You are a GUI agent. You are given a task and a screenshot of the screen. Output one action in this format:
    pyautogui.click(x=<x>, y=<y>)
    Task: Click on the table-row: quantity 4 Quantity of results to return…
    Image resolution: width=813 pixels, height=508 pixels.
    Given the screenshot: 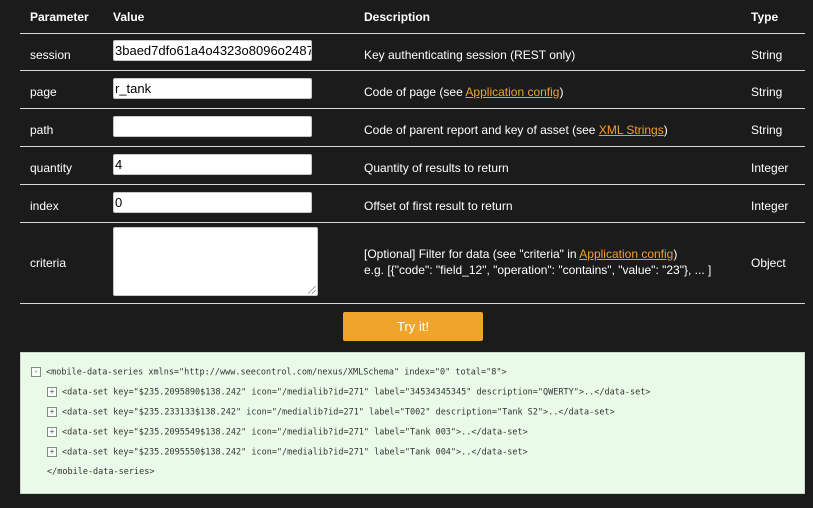 What is the action you would take?
    pyautogui.click(x=412, y=166)
    